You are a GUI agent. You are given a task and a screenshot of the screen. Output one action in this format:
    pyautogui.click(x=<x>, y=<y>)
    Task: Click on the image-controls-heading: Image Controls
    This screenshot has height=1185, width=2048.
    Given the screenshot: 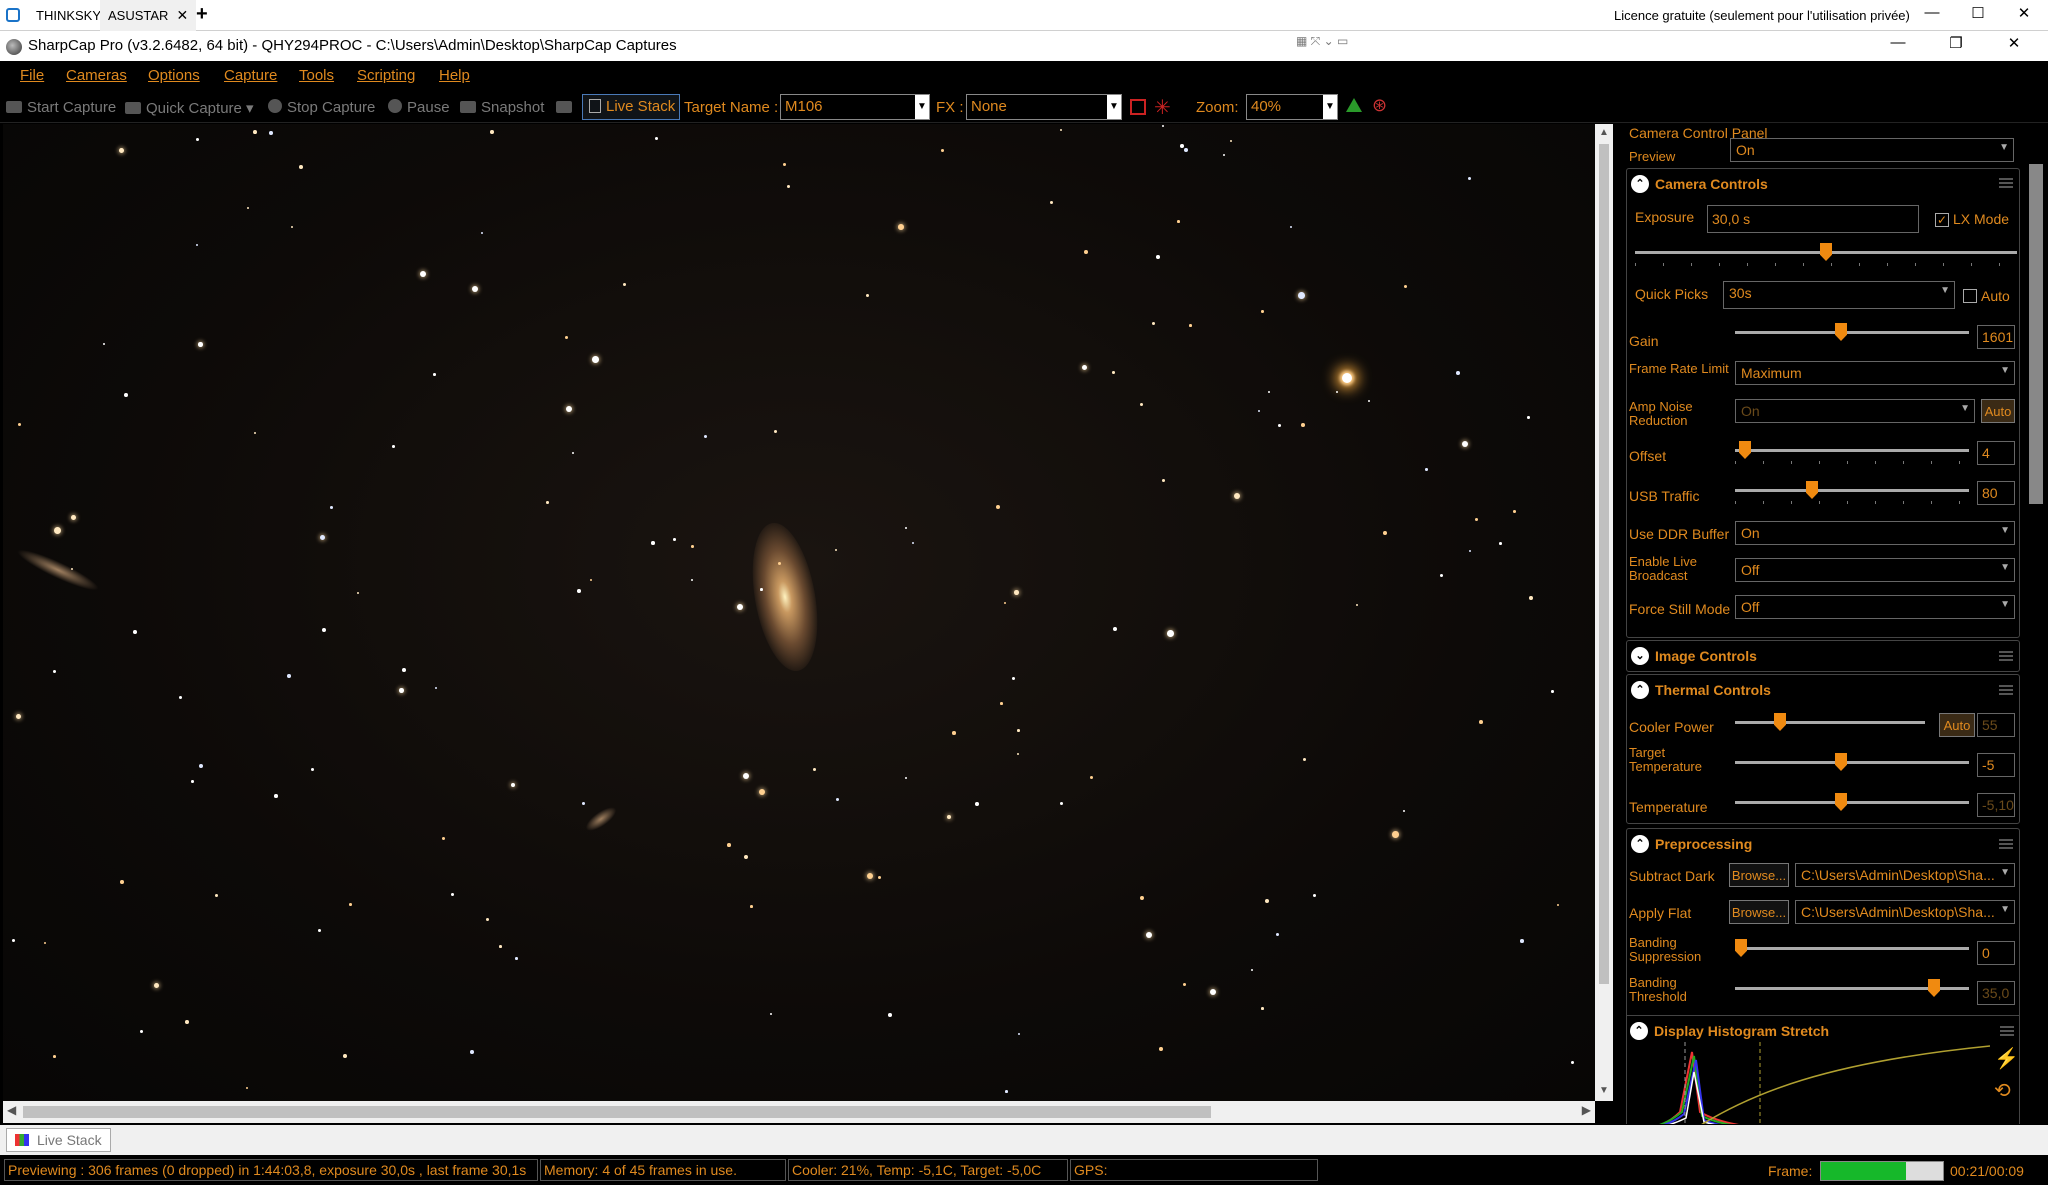 What is the action you would take?
    pyautogui.click(x=1706, y=656)
    